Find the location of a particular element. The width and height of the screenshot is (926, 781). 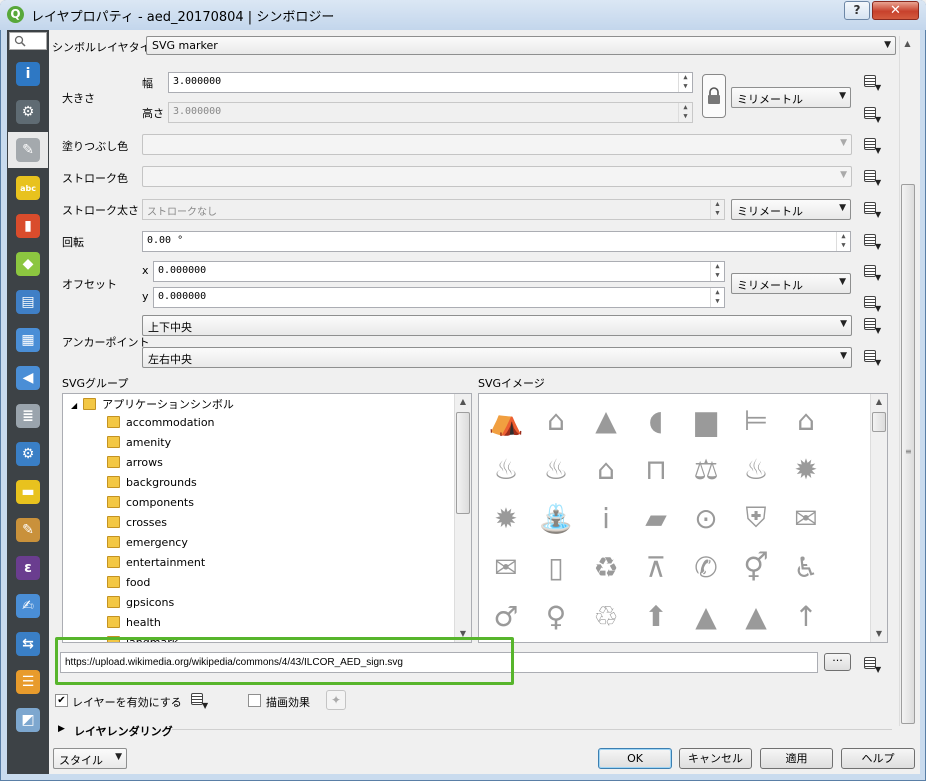

draw-effects-checkbox is located at coordinates (254, 700).